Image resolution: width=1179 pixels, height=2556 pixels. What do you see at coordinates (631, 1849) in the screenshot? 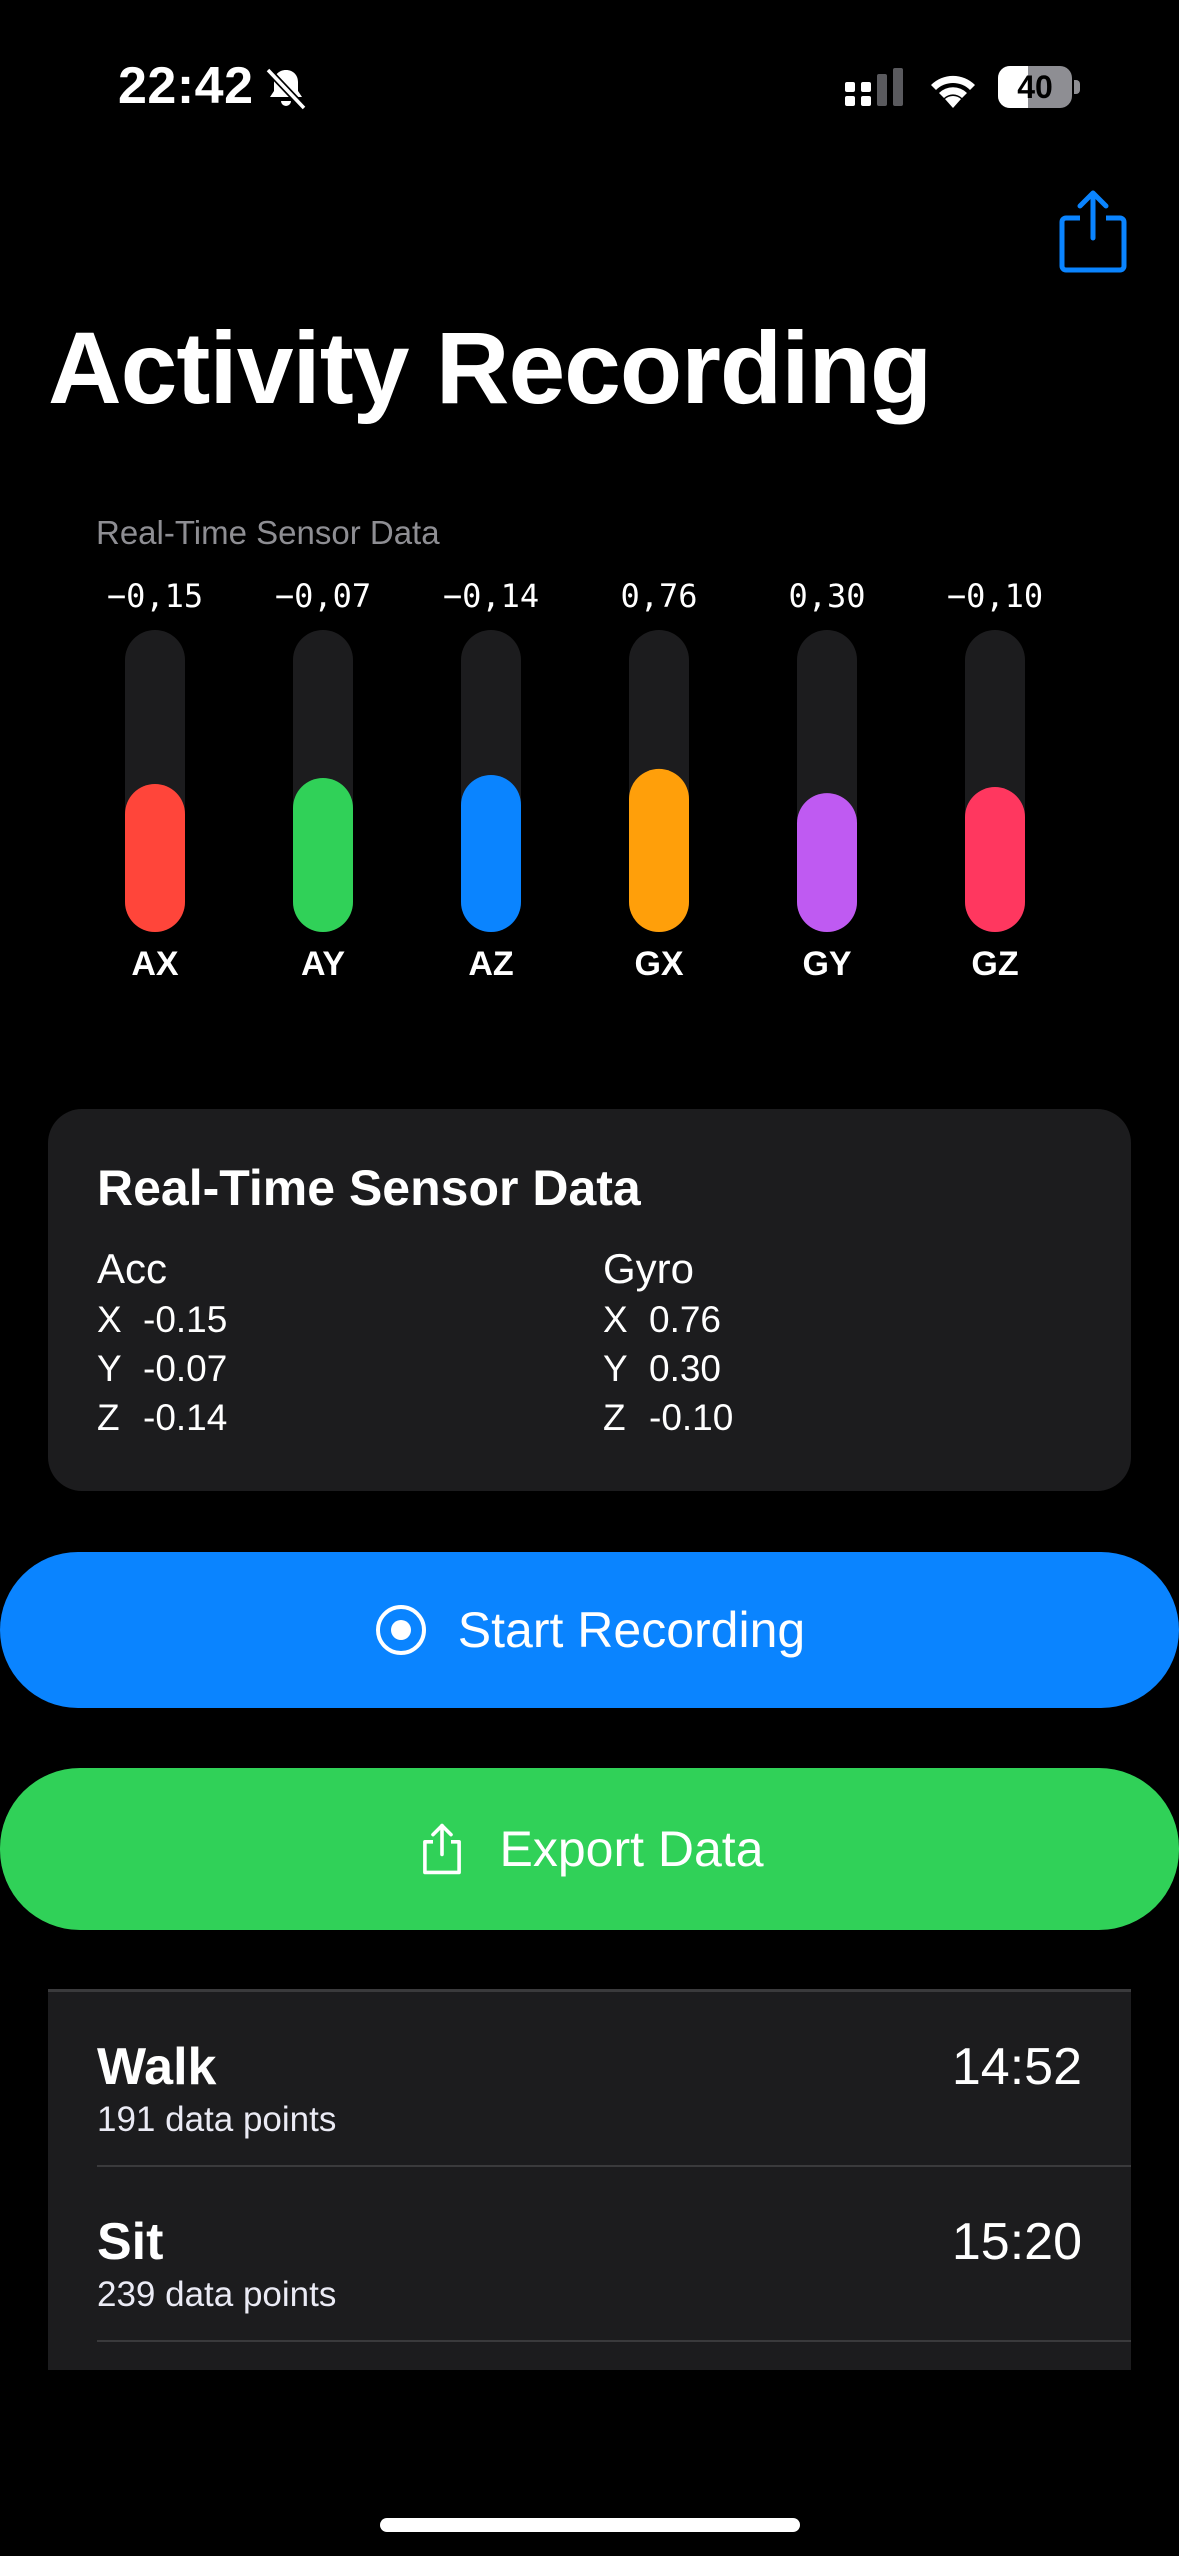
I see `export-data-label: Export Data` at bounding box center [631, 1849].